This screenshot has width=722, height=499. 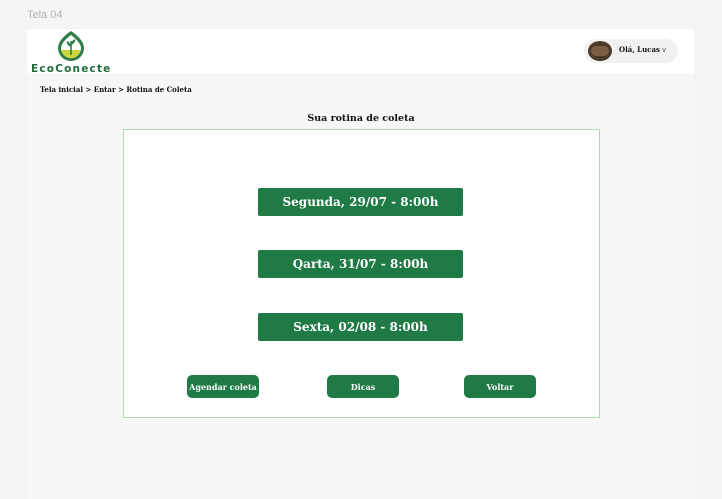 I want to click on schedule-item-wednesday: Qarta, 31/07 - 8:00h, so click(x=360, y=264).